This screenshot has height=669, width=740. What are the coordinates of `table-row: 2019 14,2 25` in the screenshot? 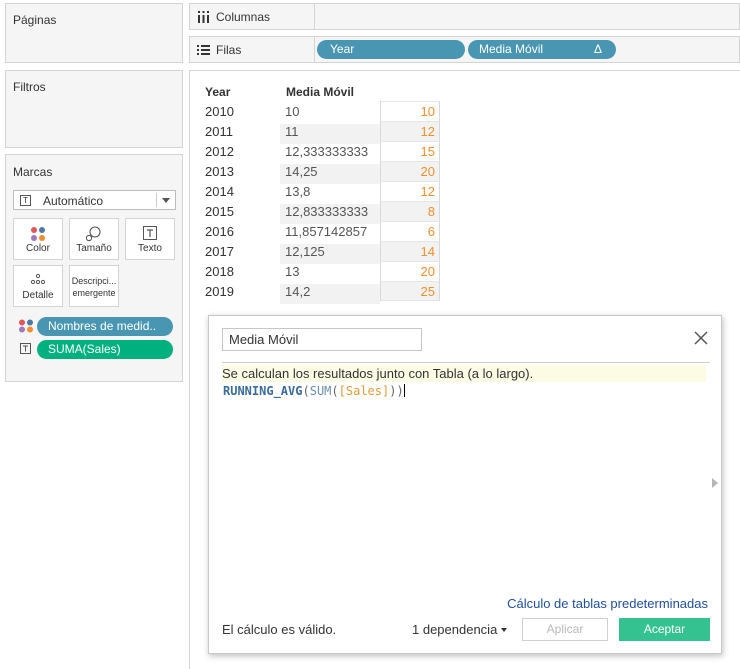 It's located at (319, 292).